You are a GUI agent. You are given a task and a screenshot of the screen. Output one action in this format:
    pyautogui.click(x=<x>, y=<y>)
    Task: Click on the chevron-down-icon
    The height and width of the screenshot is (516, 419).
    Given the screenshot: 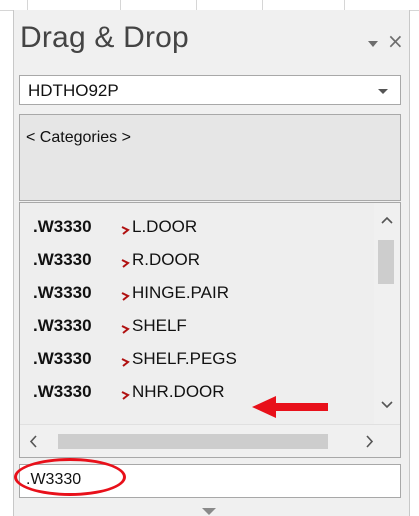 What is the action you would take?
    pyautogui.click(x=373, y=44)
    